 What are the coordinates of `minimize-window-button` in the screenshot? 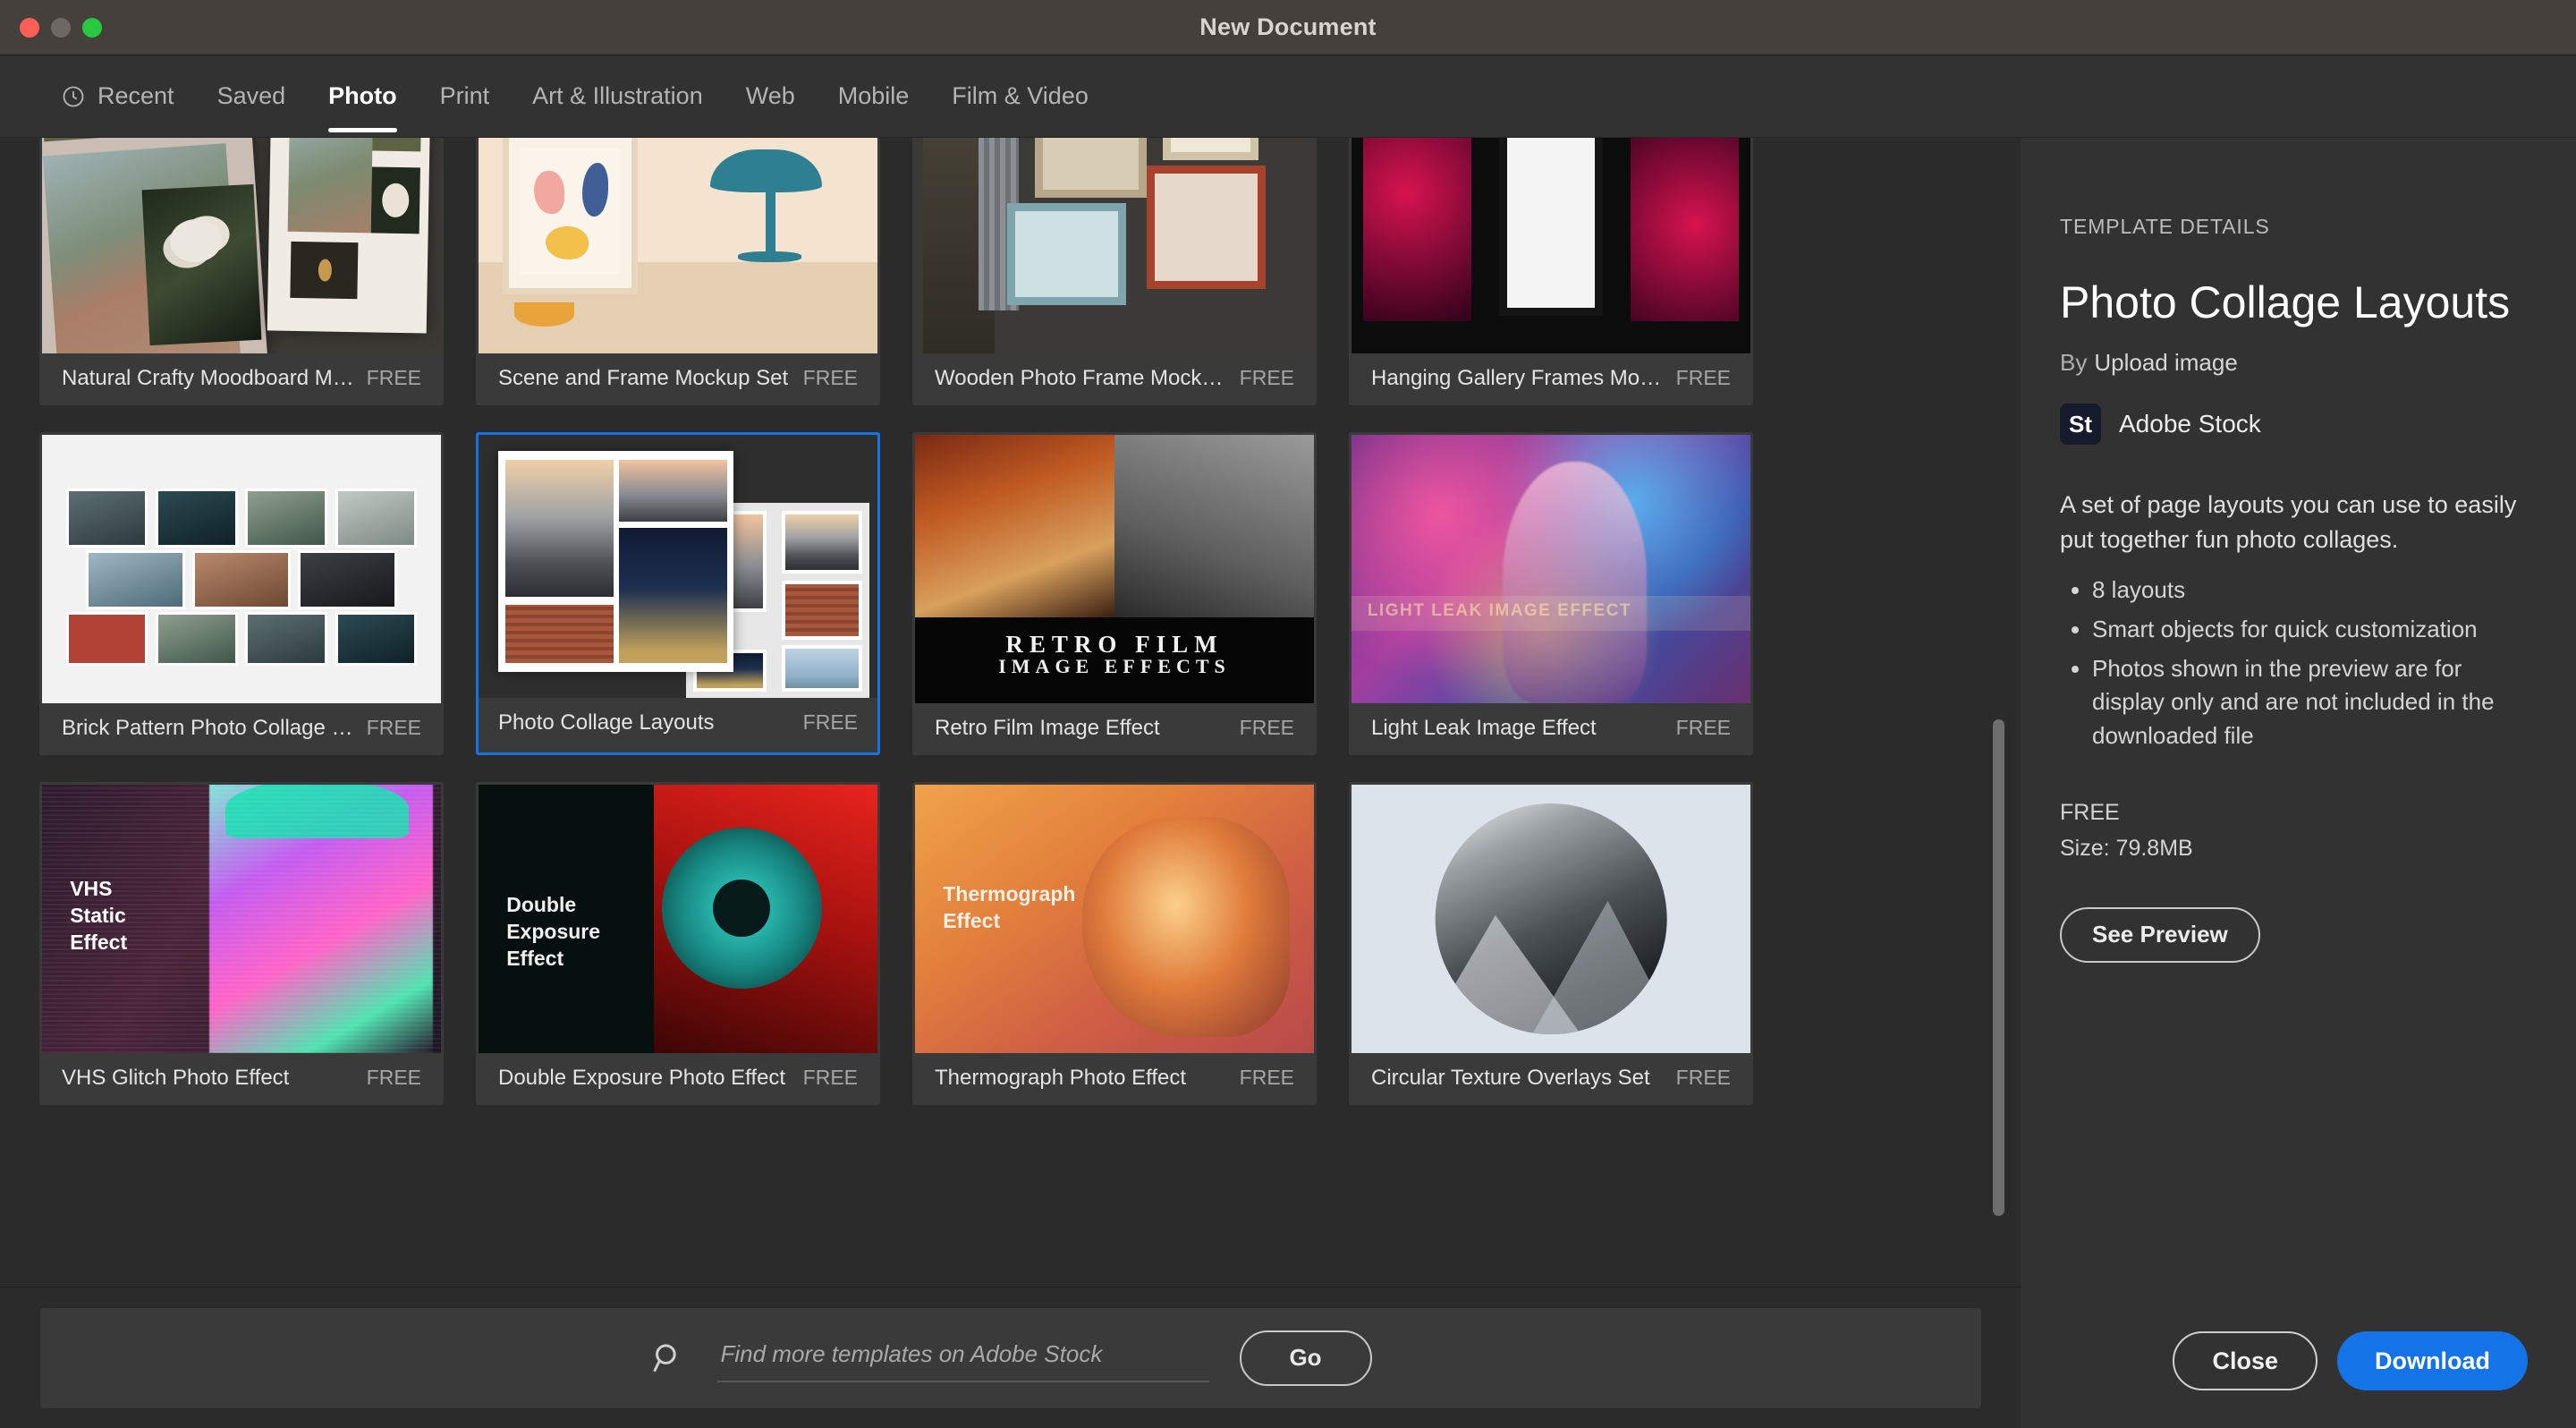 It's located at (61, 27).